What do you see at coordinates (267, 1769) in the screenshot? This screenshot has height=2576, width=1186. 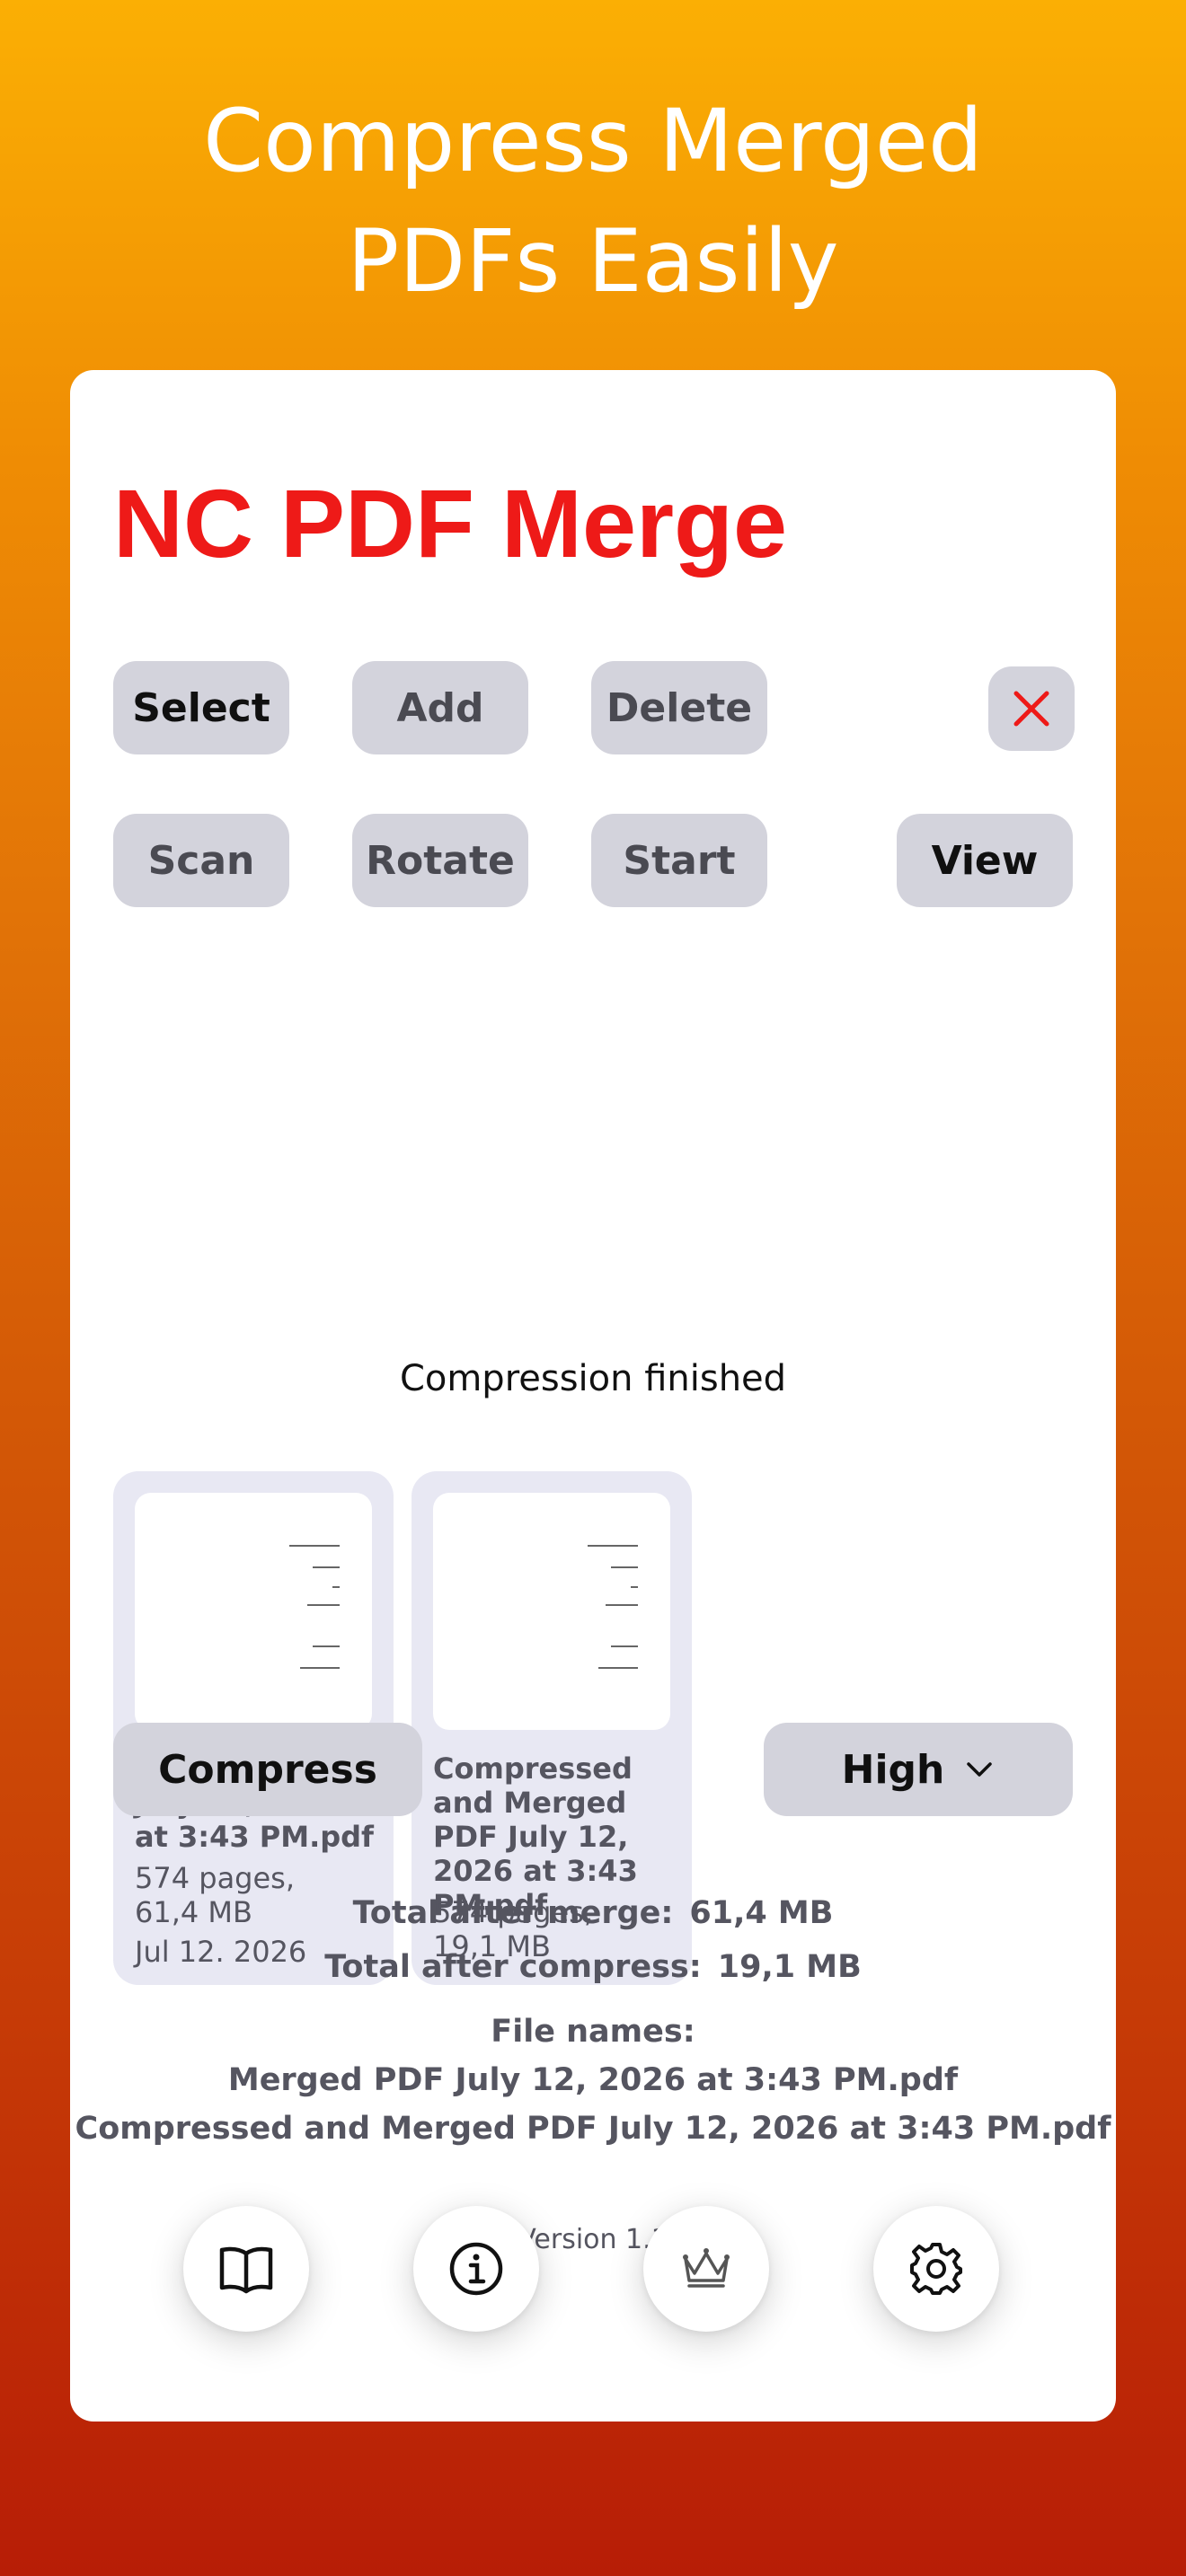 I see `compress-button: Compress` at bounding box center [267, 1769].